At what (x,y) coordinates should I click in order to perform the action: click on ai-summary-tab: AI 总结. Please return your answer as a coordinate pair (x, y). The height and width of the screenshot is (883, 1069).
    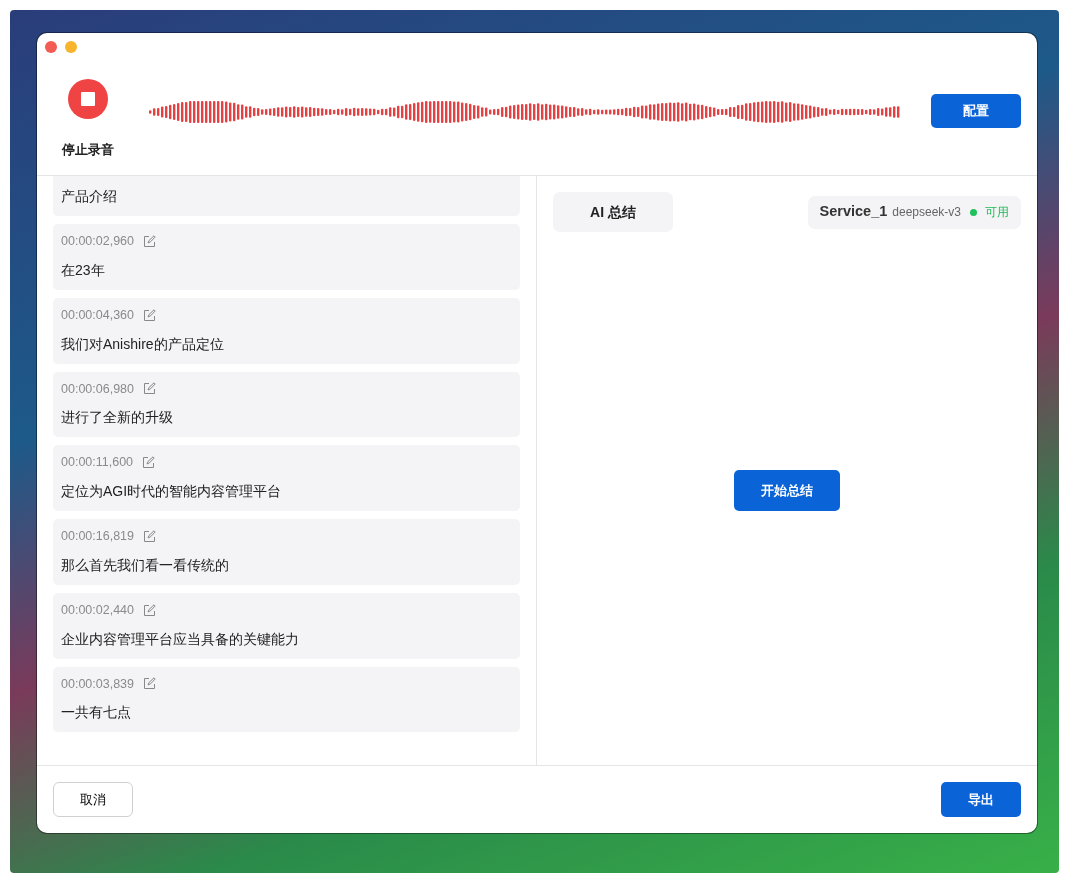
    Looking at the image, I should click on (613, 212).